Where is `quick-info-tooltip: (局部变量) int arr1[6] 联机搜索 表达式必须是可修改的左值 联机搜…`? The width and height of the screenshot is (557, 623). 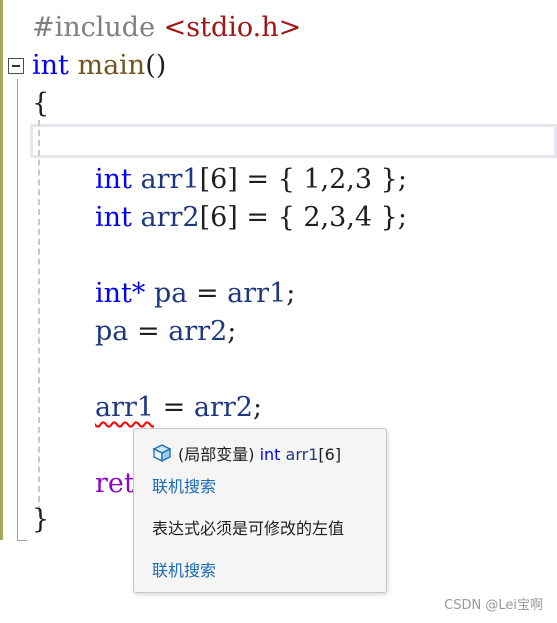 quick-info-tooltip: (局部变量) int arr1[6] 联机搜索 表达式必须是可修改的左值 联机搜… is located at coordinates (260, 510).